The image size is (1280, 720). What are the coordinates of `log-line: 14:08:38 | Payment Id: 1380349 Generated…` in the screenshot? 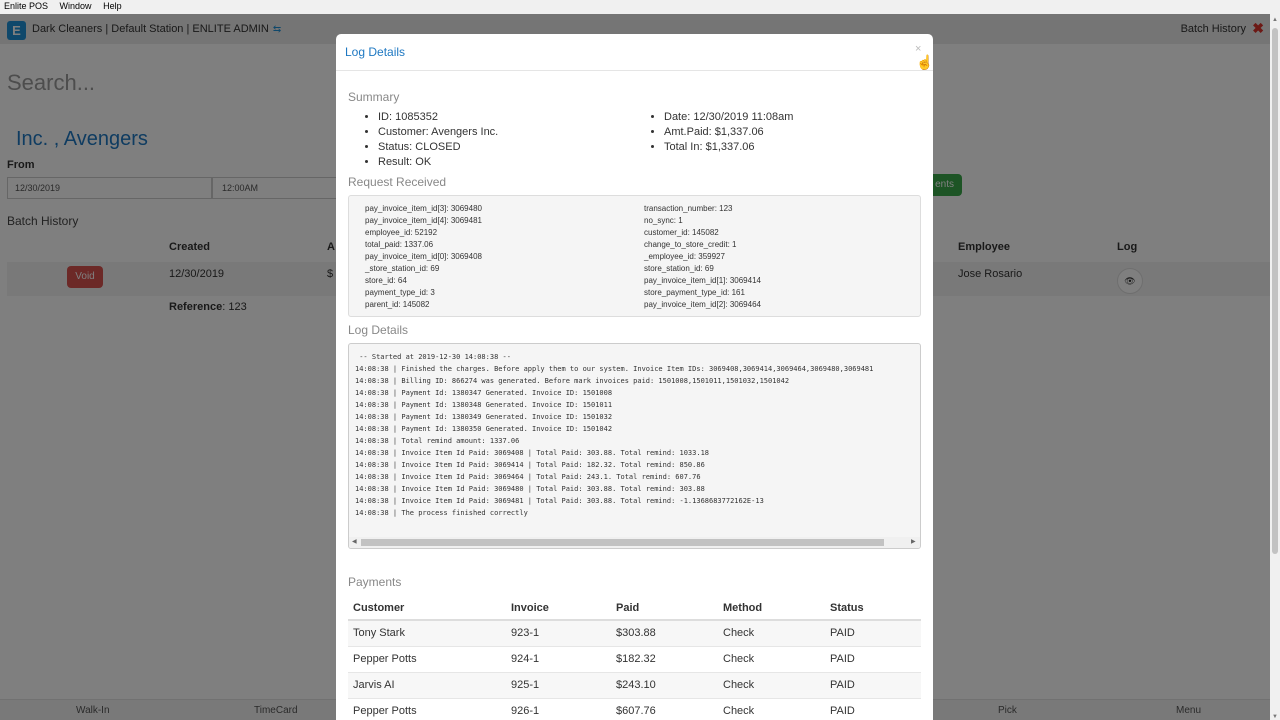 It's located at (484, 417).